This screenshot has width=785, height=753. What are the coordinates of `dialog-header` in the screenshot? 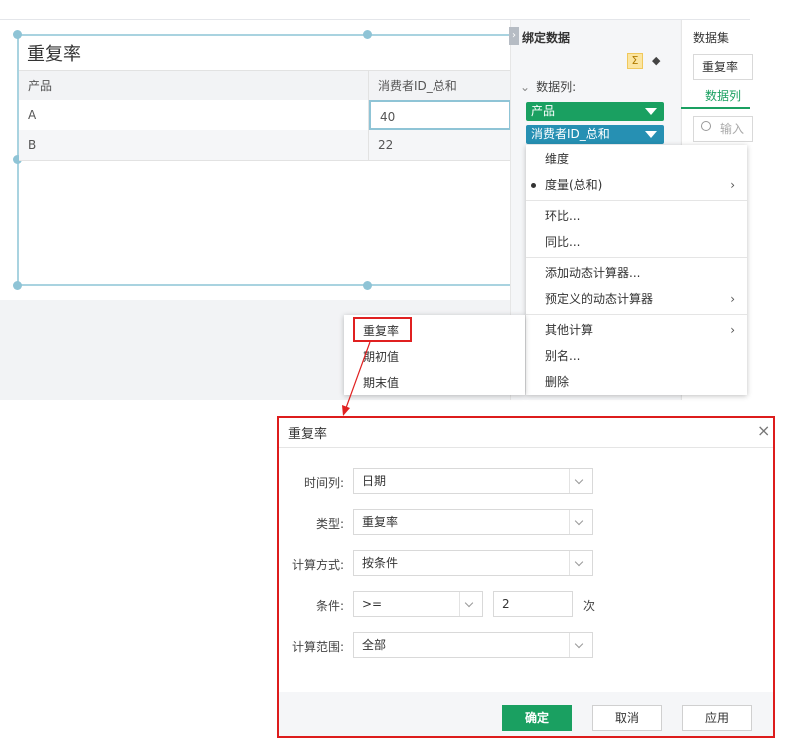 It's located at (526, 433).